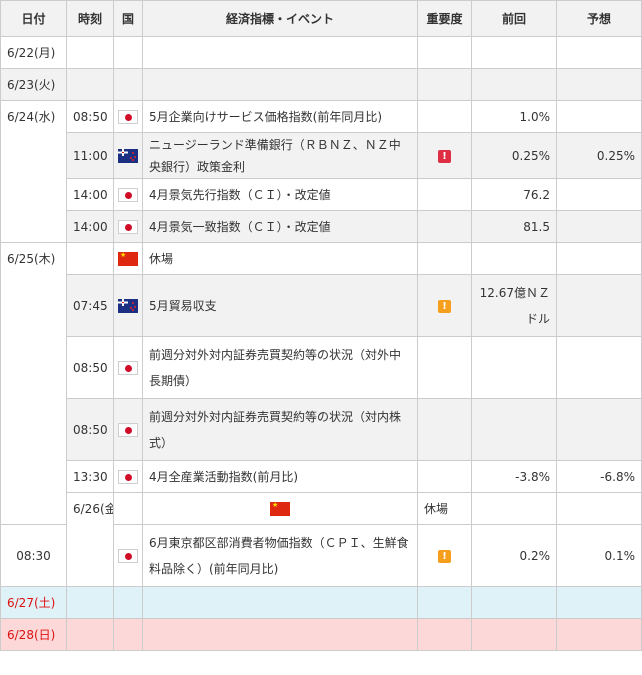 The width and height of the screenshot is (642, 675). I want to click on importance-high-icon: !, so click(444, 156).